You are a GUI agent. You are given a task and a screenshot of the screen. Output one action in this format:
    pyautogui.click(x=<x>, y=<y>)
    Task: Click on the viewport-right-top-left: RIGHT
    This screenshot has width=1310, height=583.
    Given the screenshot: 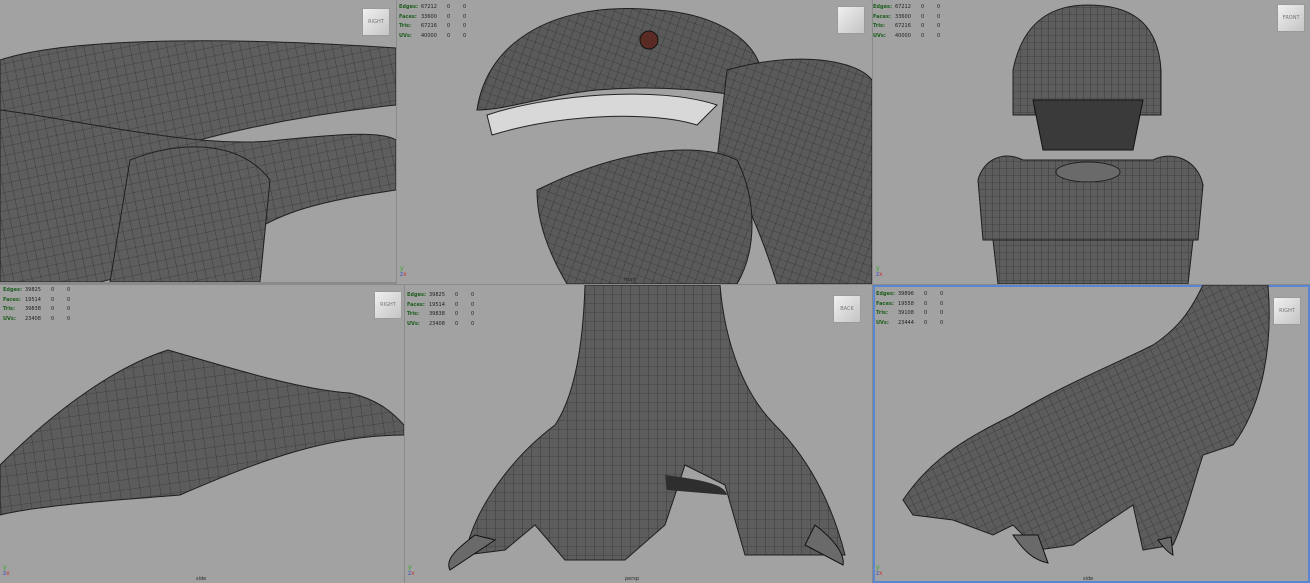 What is the action you would take?
    pyautogui.click(x=198, y=141)
    